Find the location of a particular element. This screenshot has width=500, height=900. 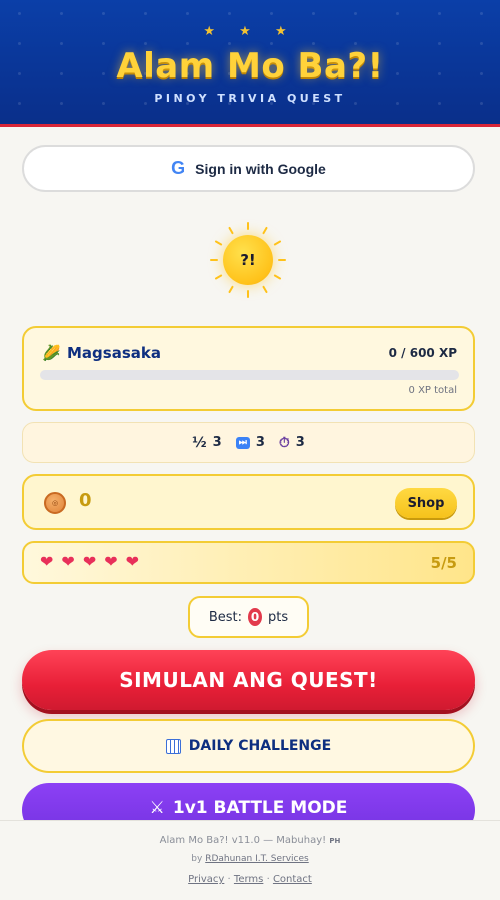

mascot-sun: ?! is located at coordinates (248, 260).